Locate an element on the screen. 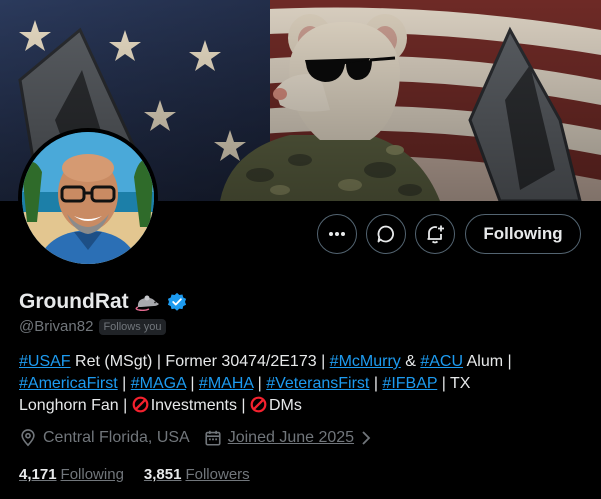 This screenshot has height=499, width=601. bio-text: Ret (MSgt) | Former 30474/2E173 | is located at coordinates (200, 361).